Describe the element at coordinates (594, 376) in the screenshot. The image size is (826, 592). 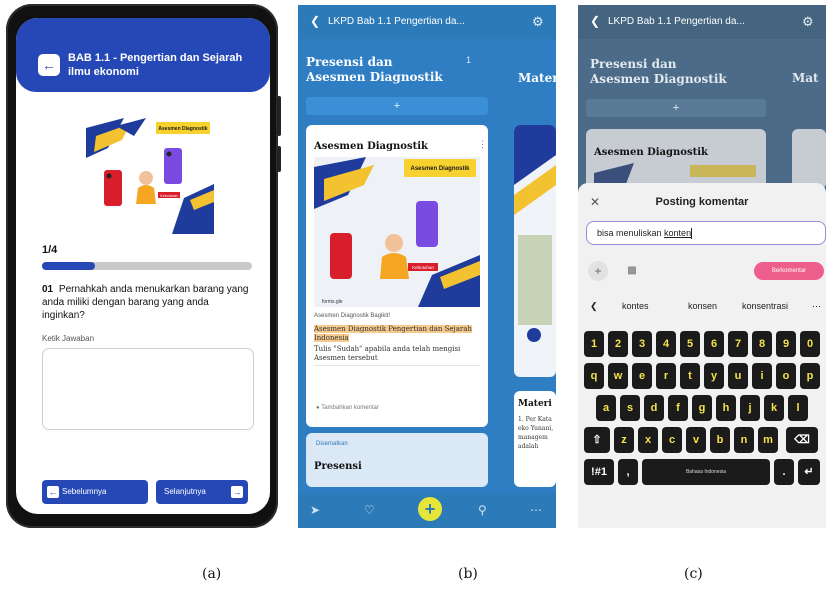
I see `key-q: q` at that location.